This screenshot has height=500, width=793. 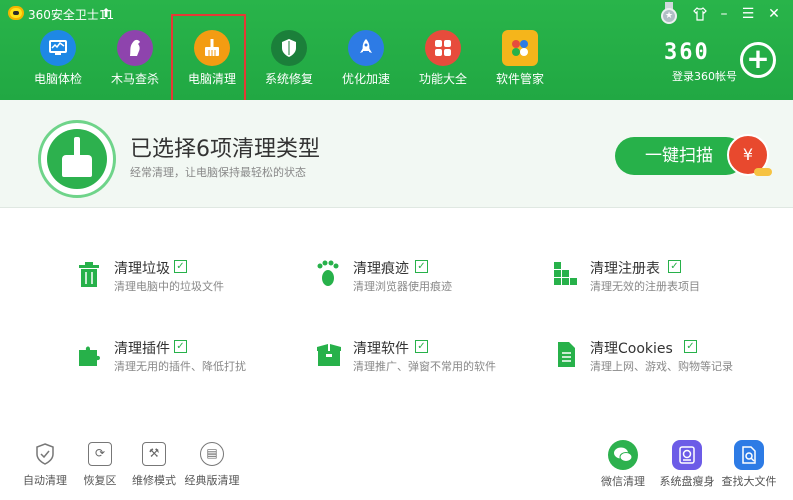 What do you see at coordinates (208, 59) in the screenshot?
I see `highlight-box-cleanup-tab` at bounding box center [208, 59].